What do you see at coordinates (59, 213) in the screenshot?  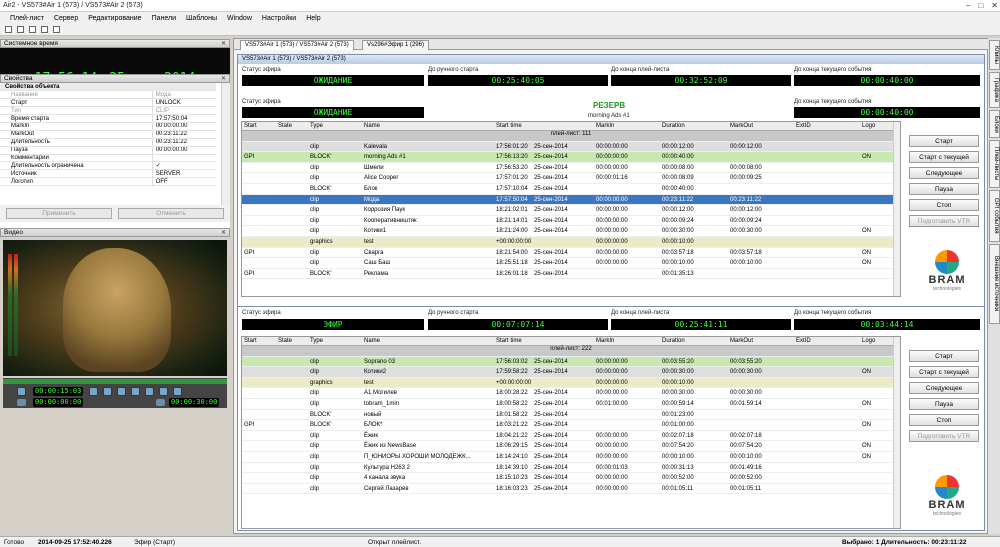 I see `apply-button: Применить` at bounding box center [59, 213].